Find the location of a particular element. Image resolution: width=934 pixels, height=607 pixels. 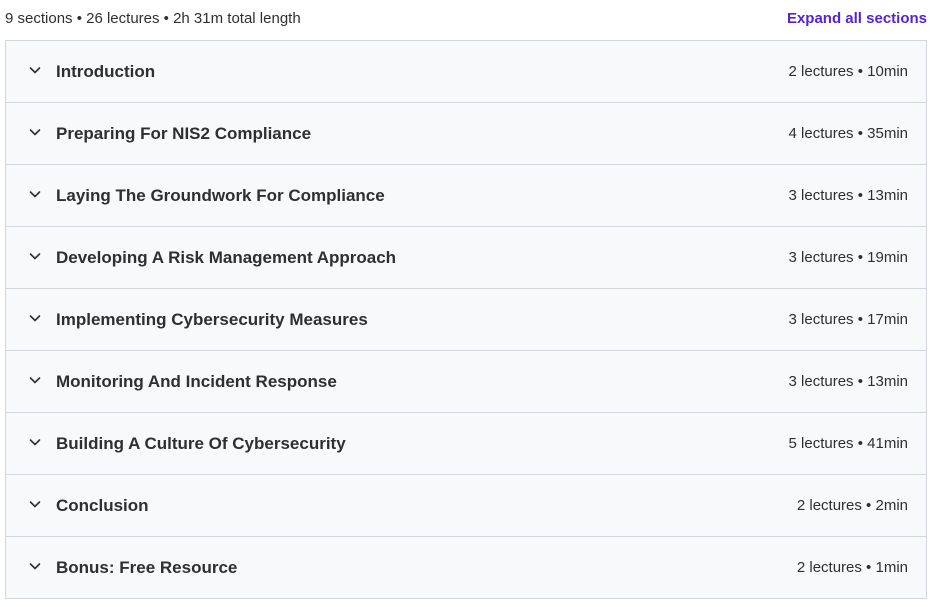

expand-all-sections-button: Expand all sections is located at coordinates (857, 18).